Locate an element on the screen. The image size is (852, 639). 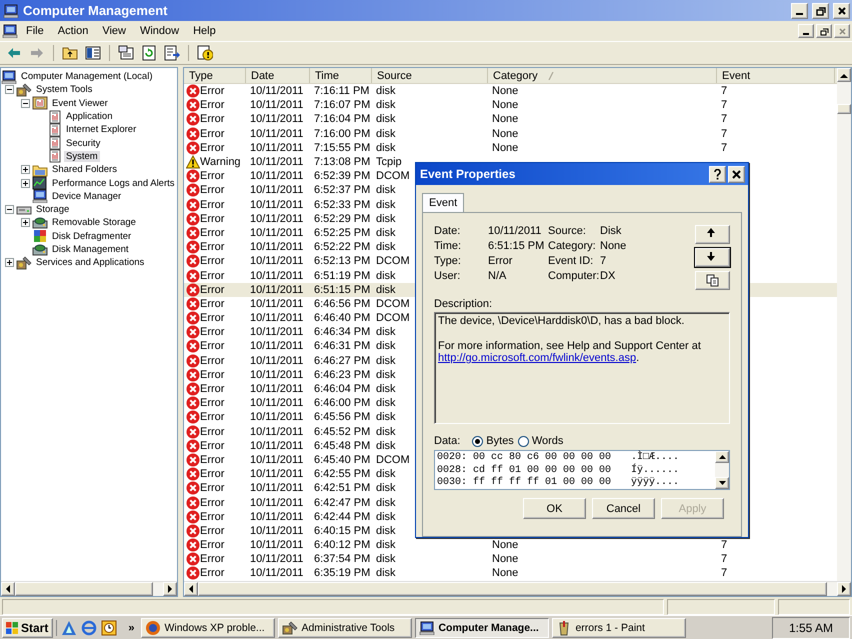
table-cell: 6:46:27 PM is located at coordinates (342, 360).